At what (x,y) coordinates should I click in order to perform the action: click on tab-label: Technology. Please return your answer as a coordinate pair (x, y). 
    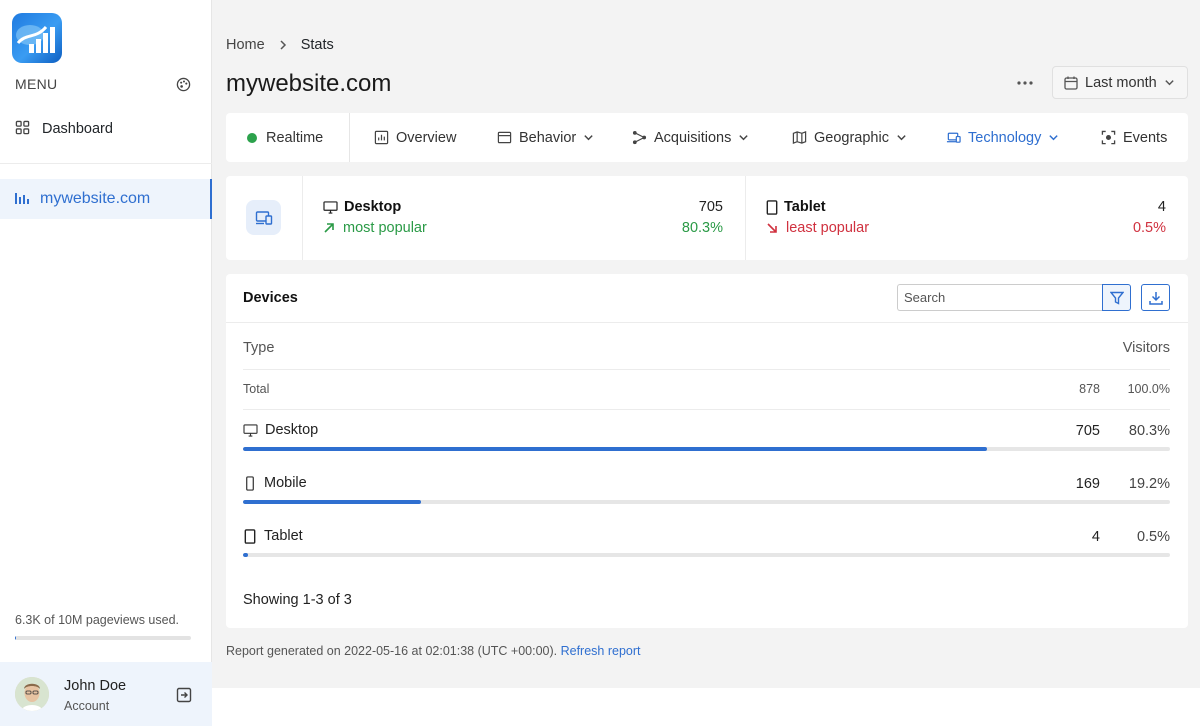
    Looking at the image, I should click on (1005, 137).